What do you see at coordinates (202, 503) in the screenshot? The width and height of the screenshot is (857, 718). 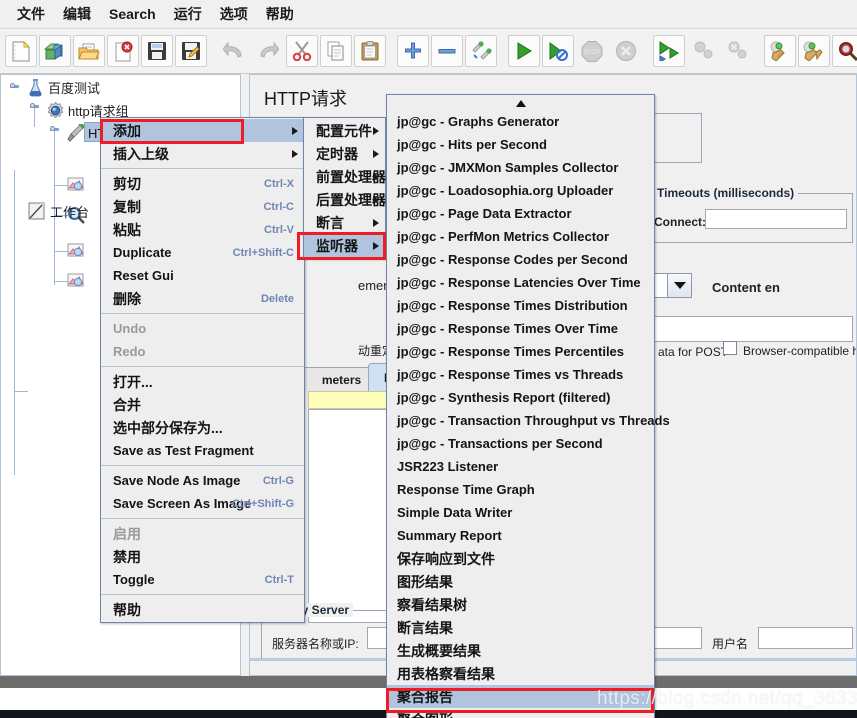 I see `context-menu-item-save-screen-as-image: Save Screen As Image Ctrl+Shift-G` at bounding box center [202, 503].